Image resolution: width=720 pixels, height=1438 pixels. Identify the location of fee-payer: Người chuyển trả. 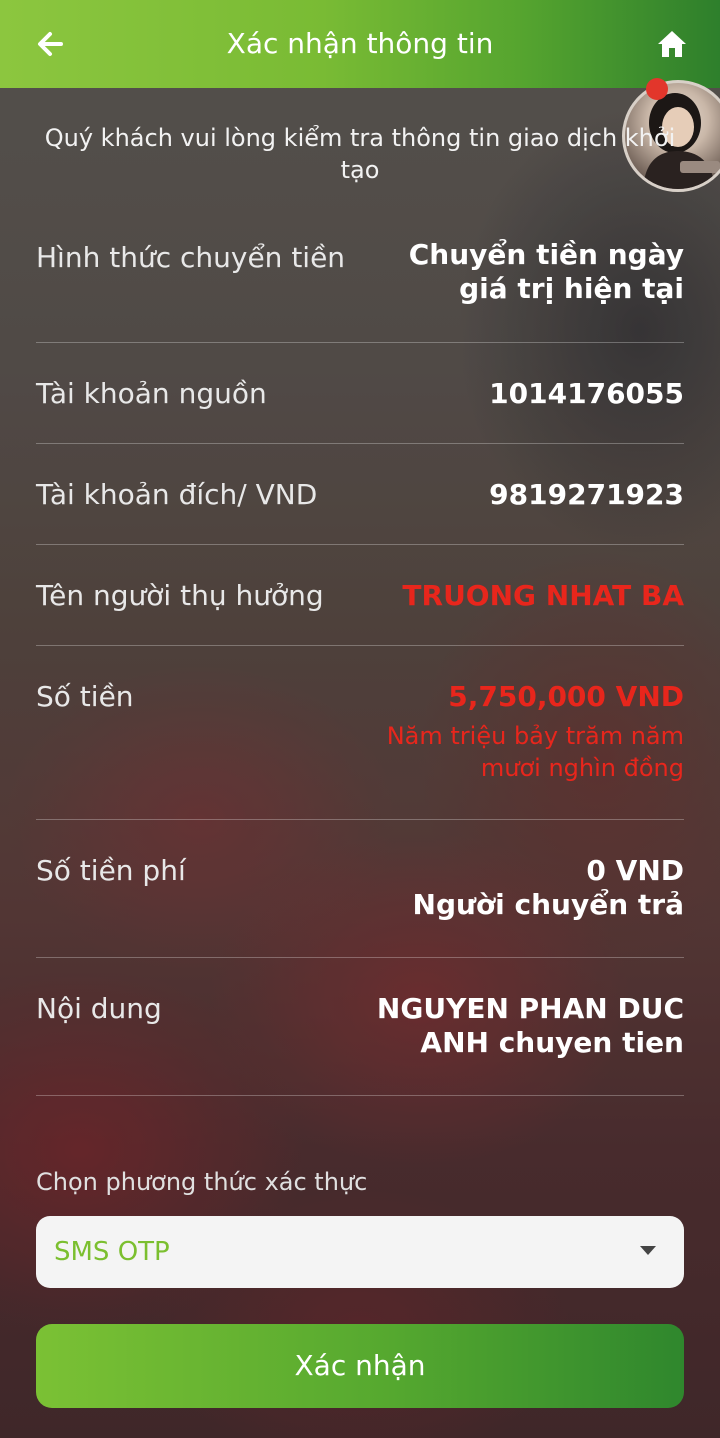
(548, 904).